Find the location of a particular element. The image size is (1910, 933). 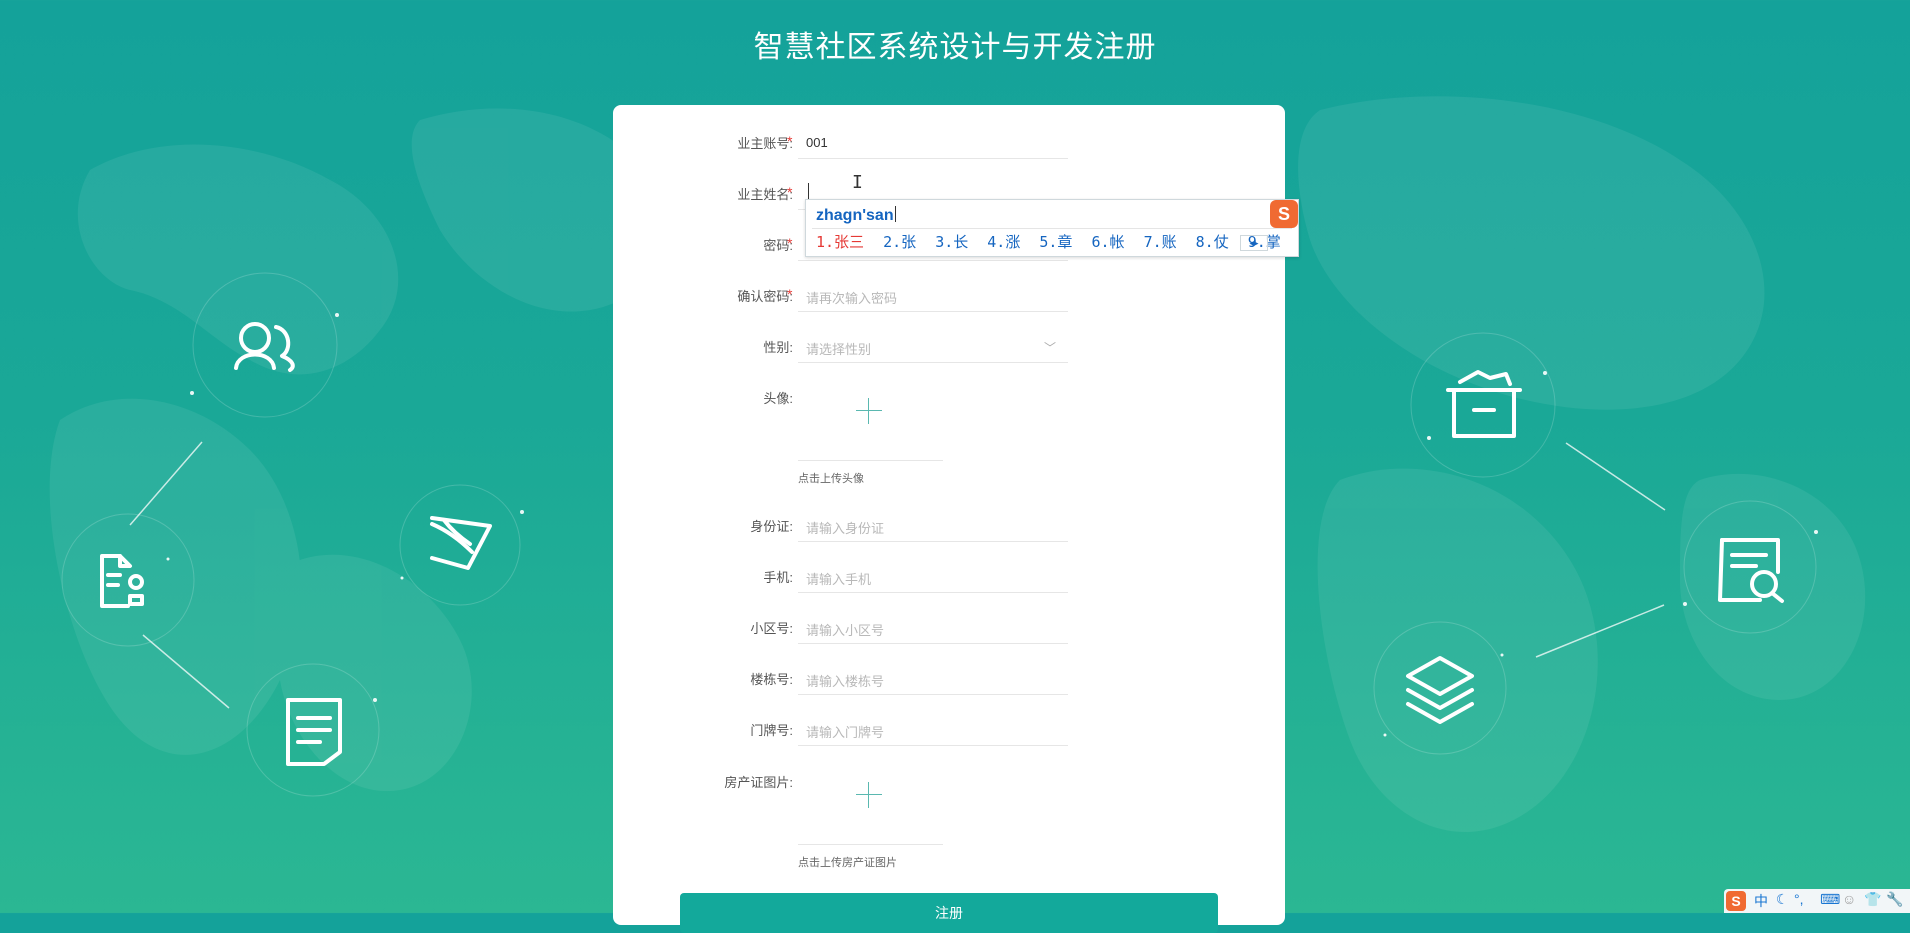

avatar-upload-hint: 点击上传头像 is located at coordinates (831, 479).